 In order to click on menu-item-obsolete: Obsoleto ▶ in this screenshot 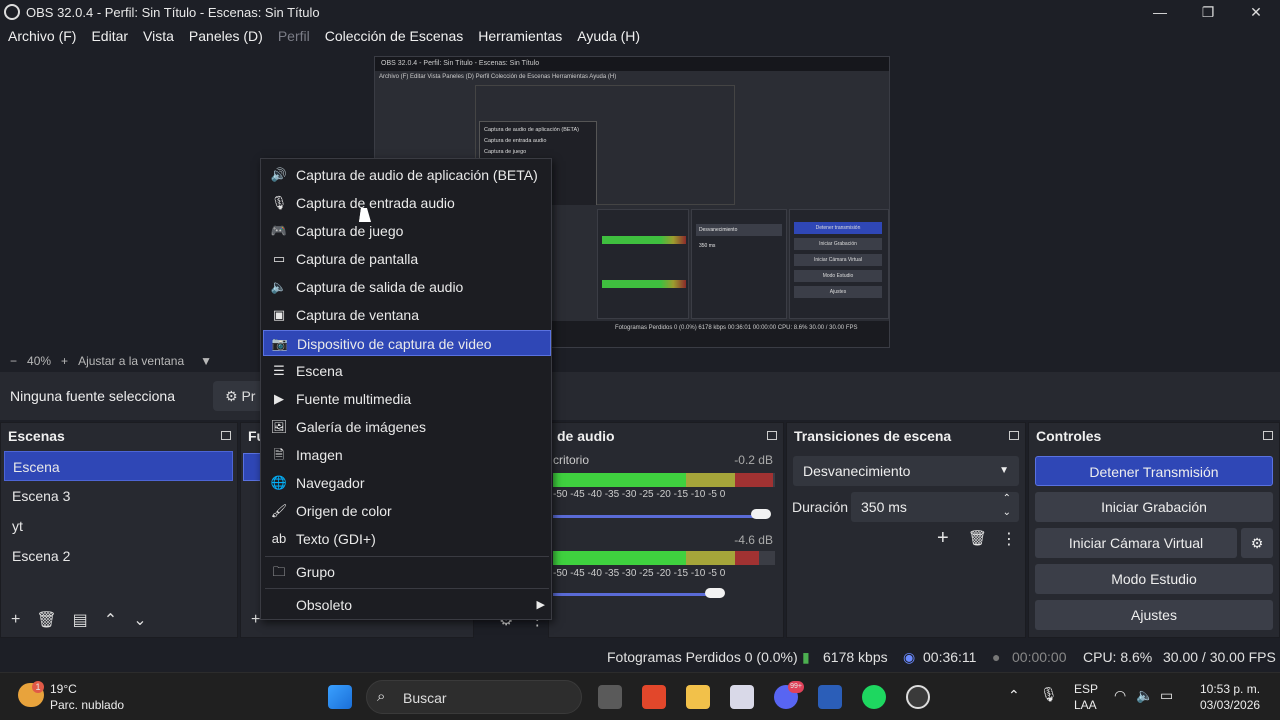, I will do `click(407, 605)`.